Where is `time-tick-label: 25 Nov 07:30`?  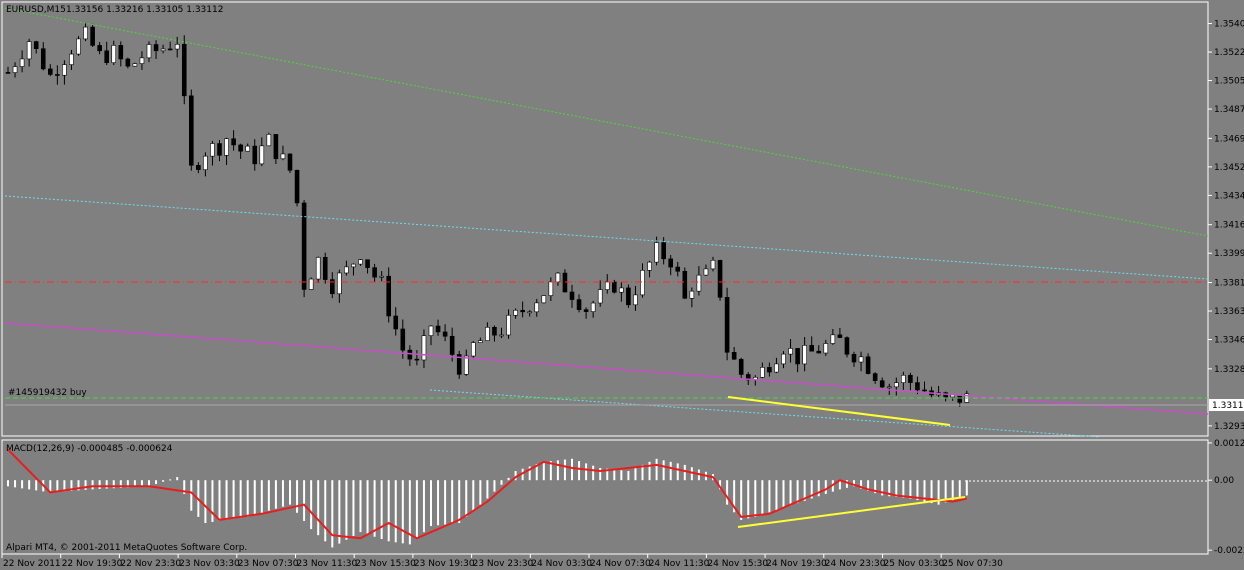
time-tick-label: 25 Nov 07:30 is located at coordinates (972, 564).